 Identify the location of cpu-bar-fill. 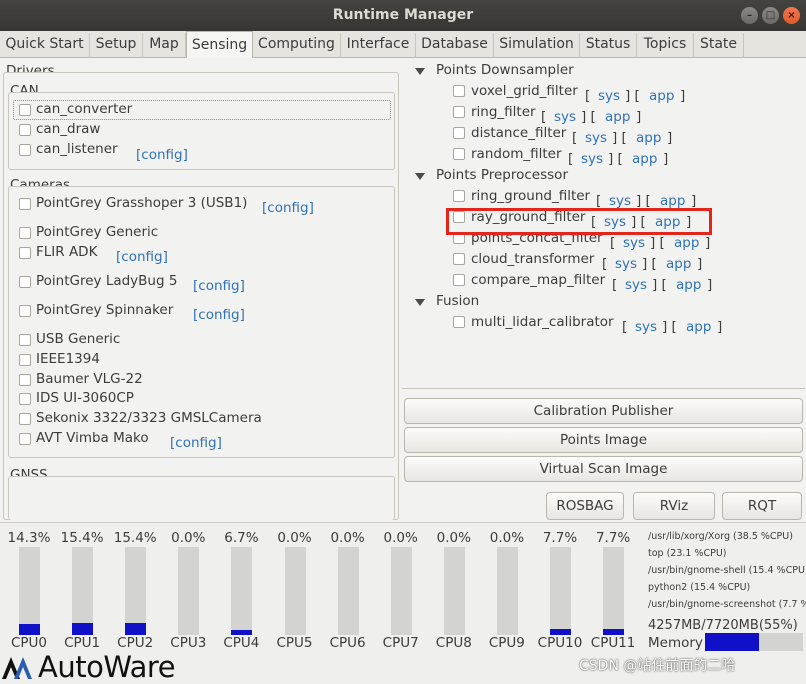
(136, 629).